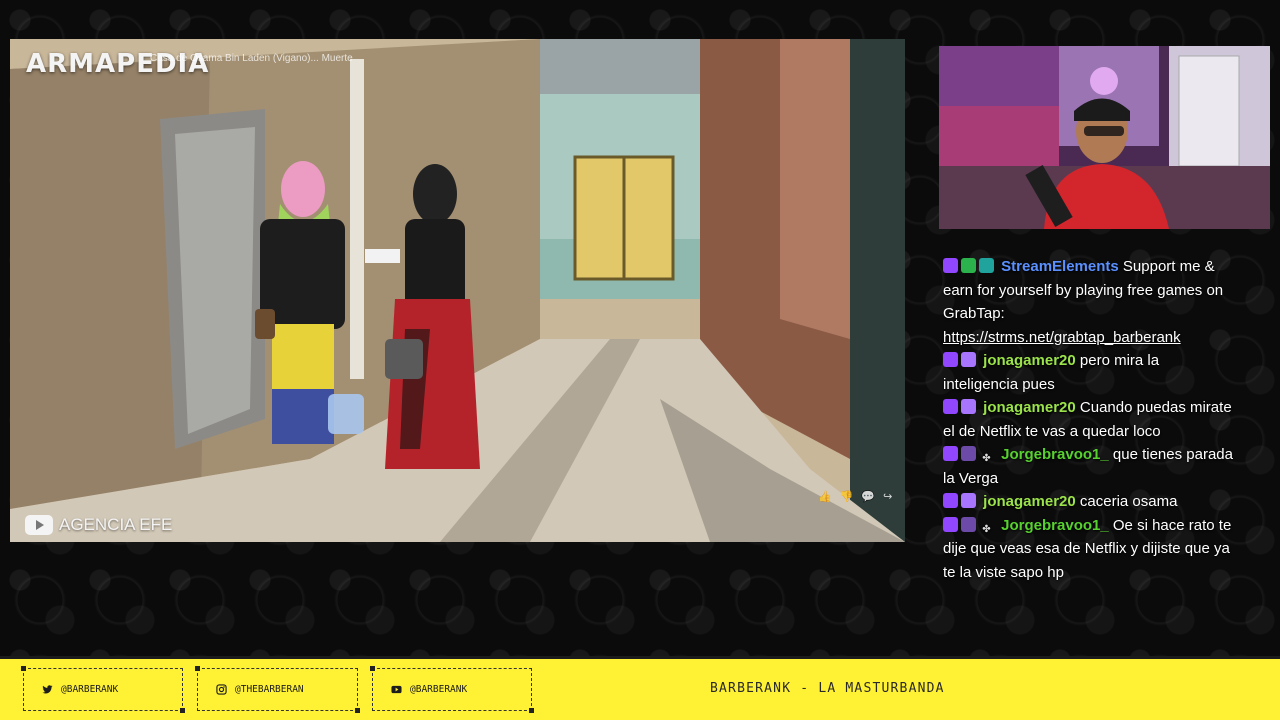 This screenshot has height=720, width=1280. I want to click on chat-text: caceria osama, so click(1128, 501).